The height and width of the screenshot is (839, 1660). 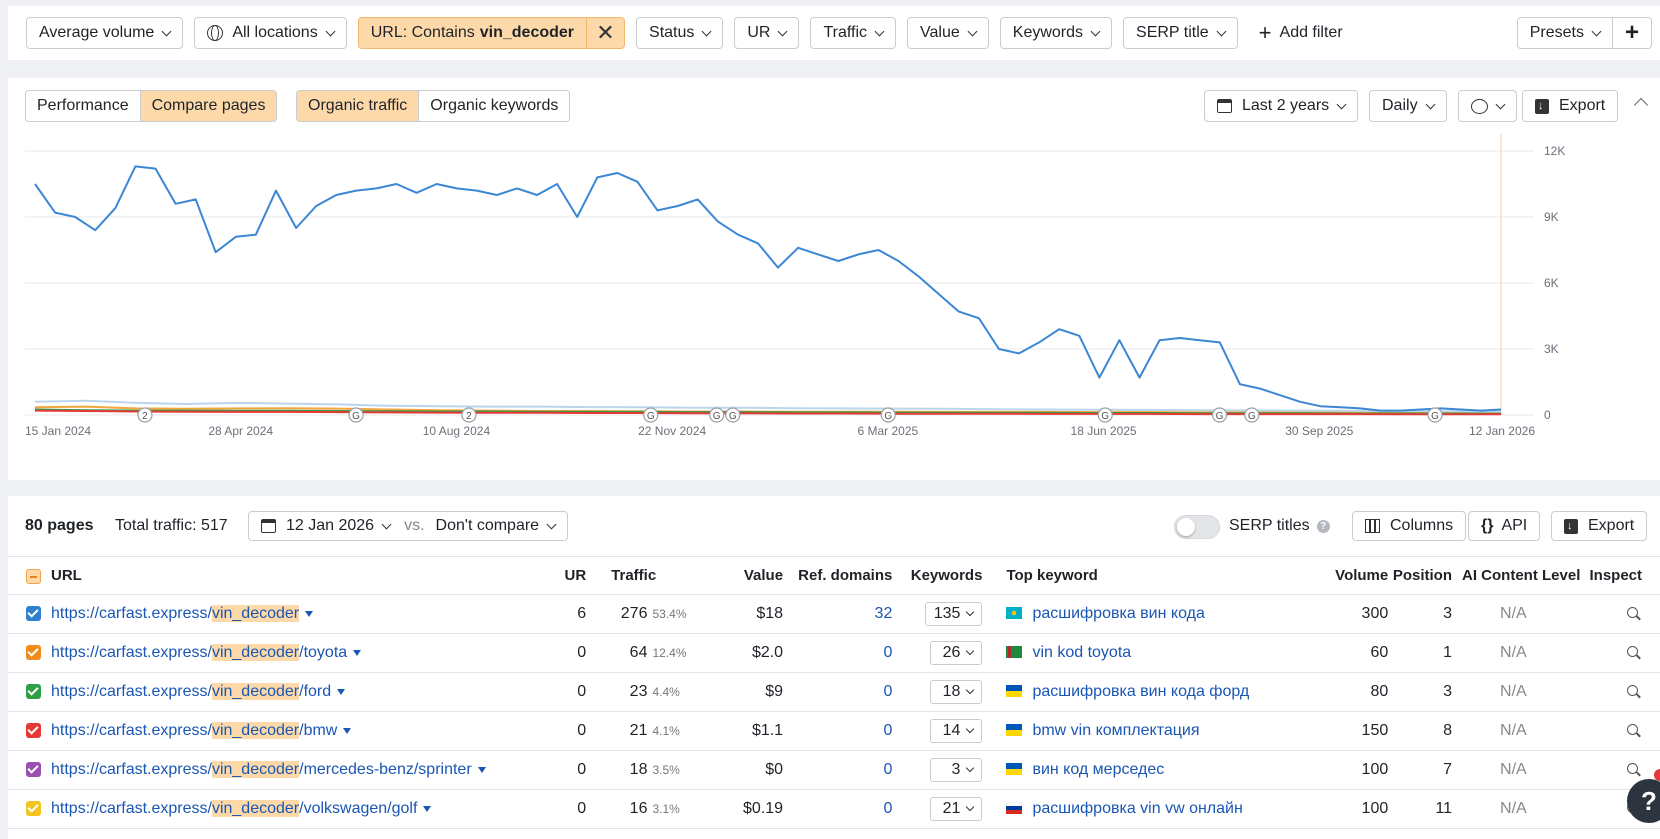 What do you see at coordinates (605, 33) in the screenshot?
I see `close-icon: ✕` at bounding box center [605, 33].